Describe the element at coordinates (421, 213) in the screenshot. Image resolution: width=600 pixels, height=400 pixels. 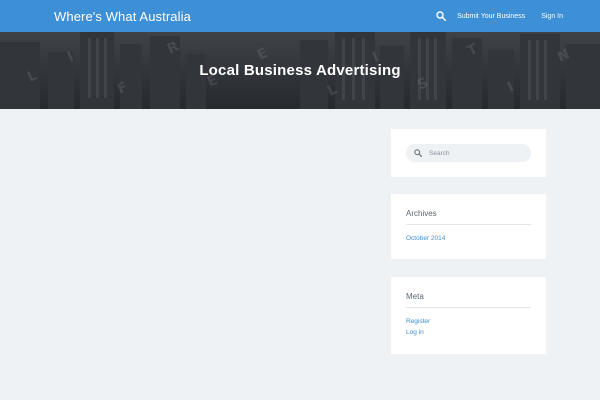
I see `archives-title: Archives` at that location.